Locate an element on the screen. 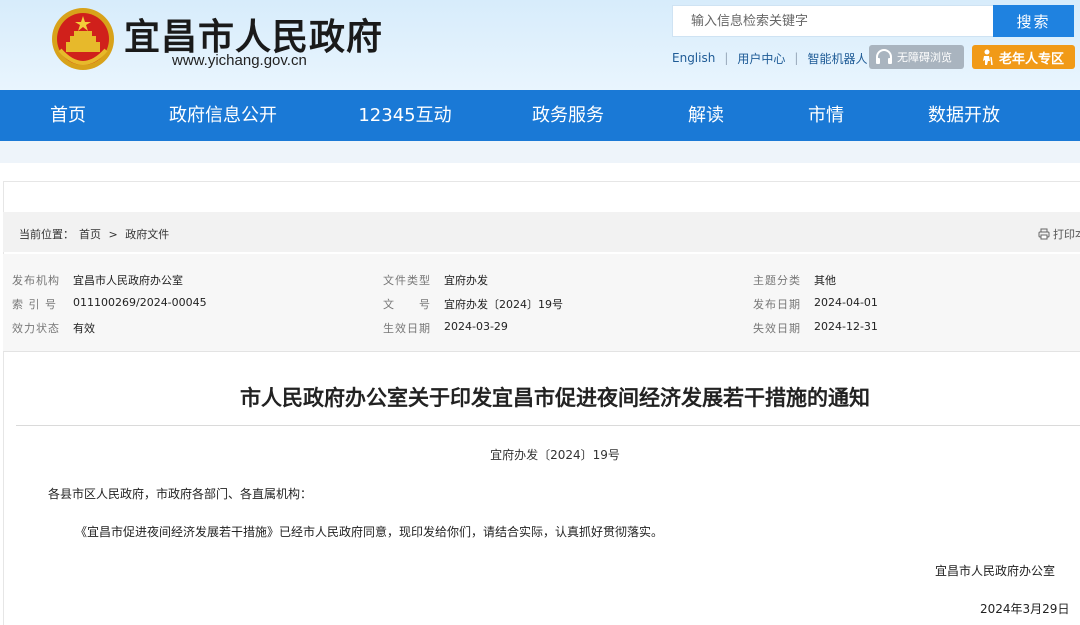  document-signature: 宜昌市人民政府办公室 is located at coordinates (995, 571).